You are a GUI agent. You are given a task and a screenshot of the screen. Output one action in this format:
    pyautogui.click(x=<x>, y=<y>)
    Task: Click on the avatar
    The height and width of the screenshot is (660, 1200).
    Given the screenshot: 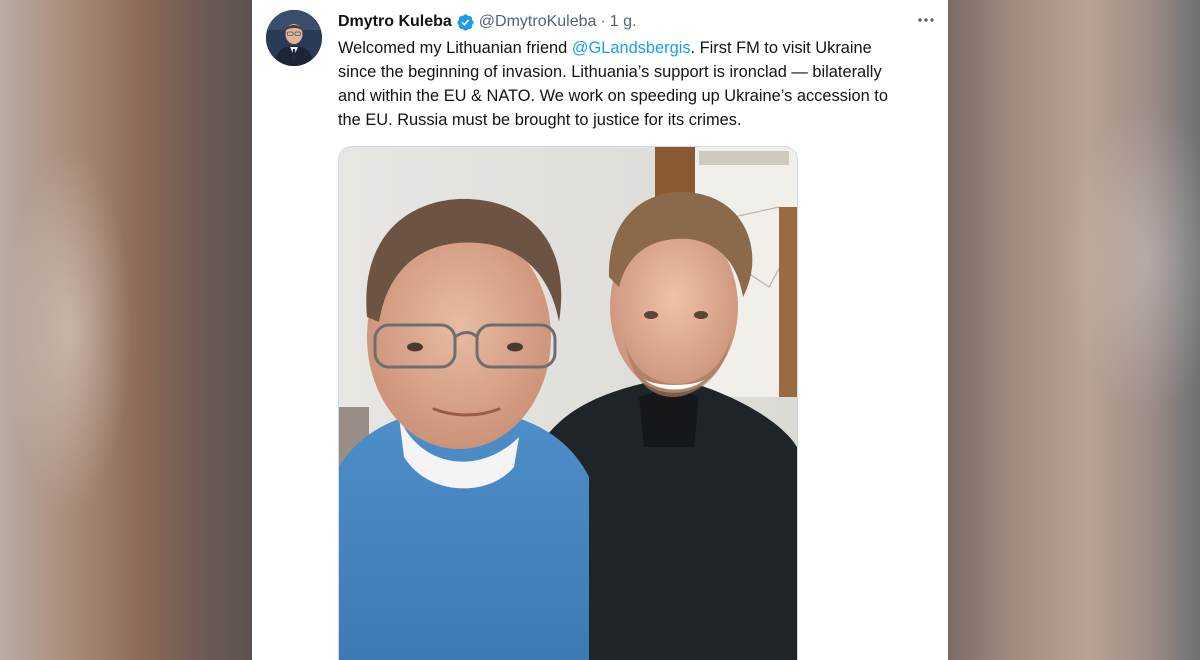 What is the action you would take?
    pyautogui.click(x=294, y=38)
    